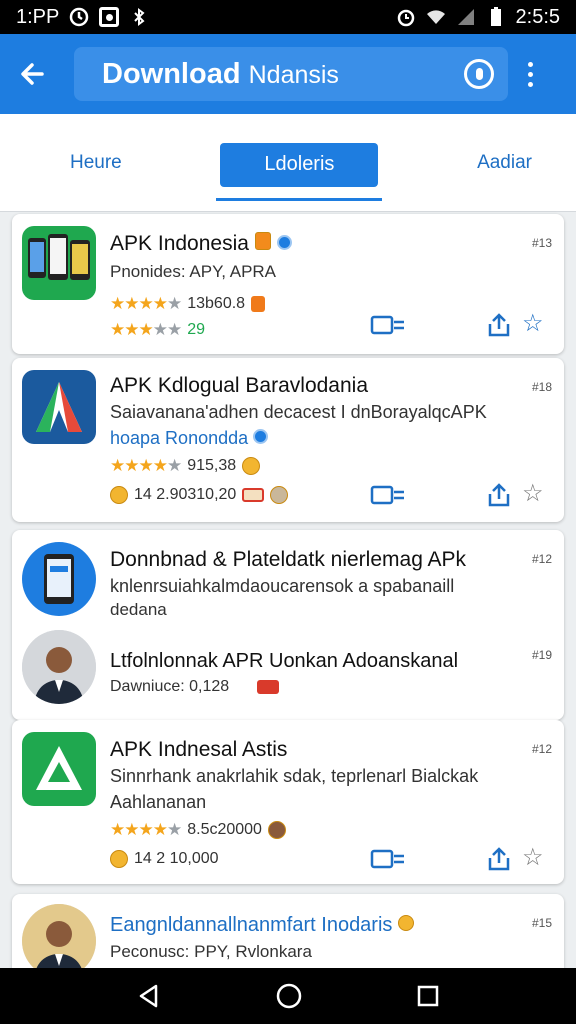 This screenshot has width=576, height=1024. I want to click on home-nav-icon, so click(289, 996).